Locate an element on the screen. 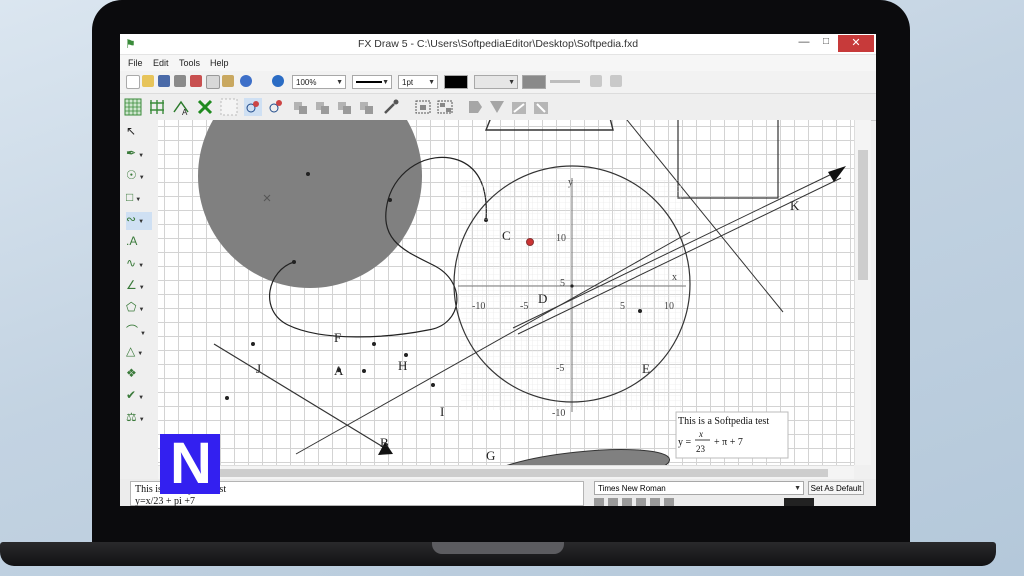 The image size is (1024, 576). line-style-select: ▼ is located at coordinates (372, 82).